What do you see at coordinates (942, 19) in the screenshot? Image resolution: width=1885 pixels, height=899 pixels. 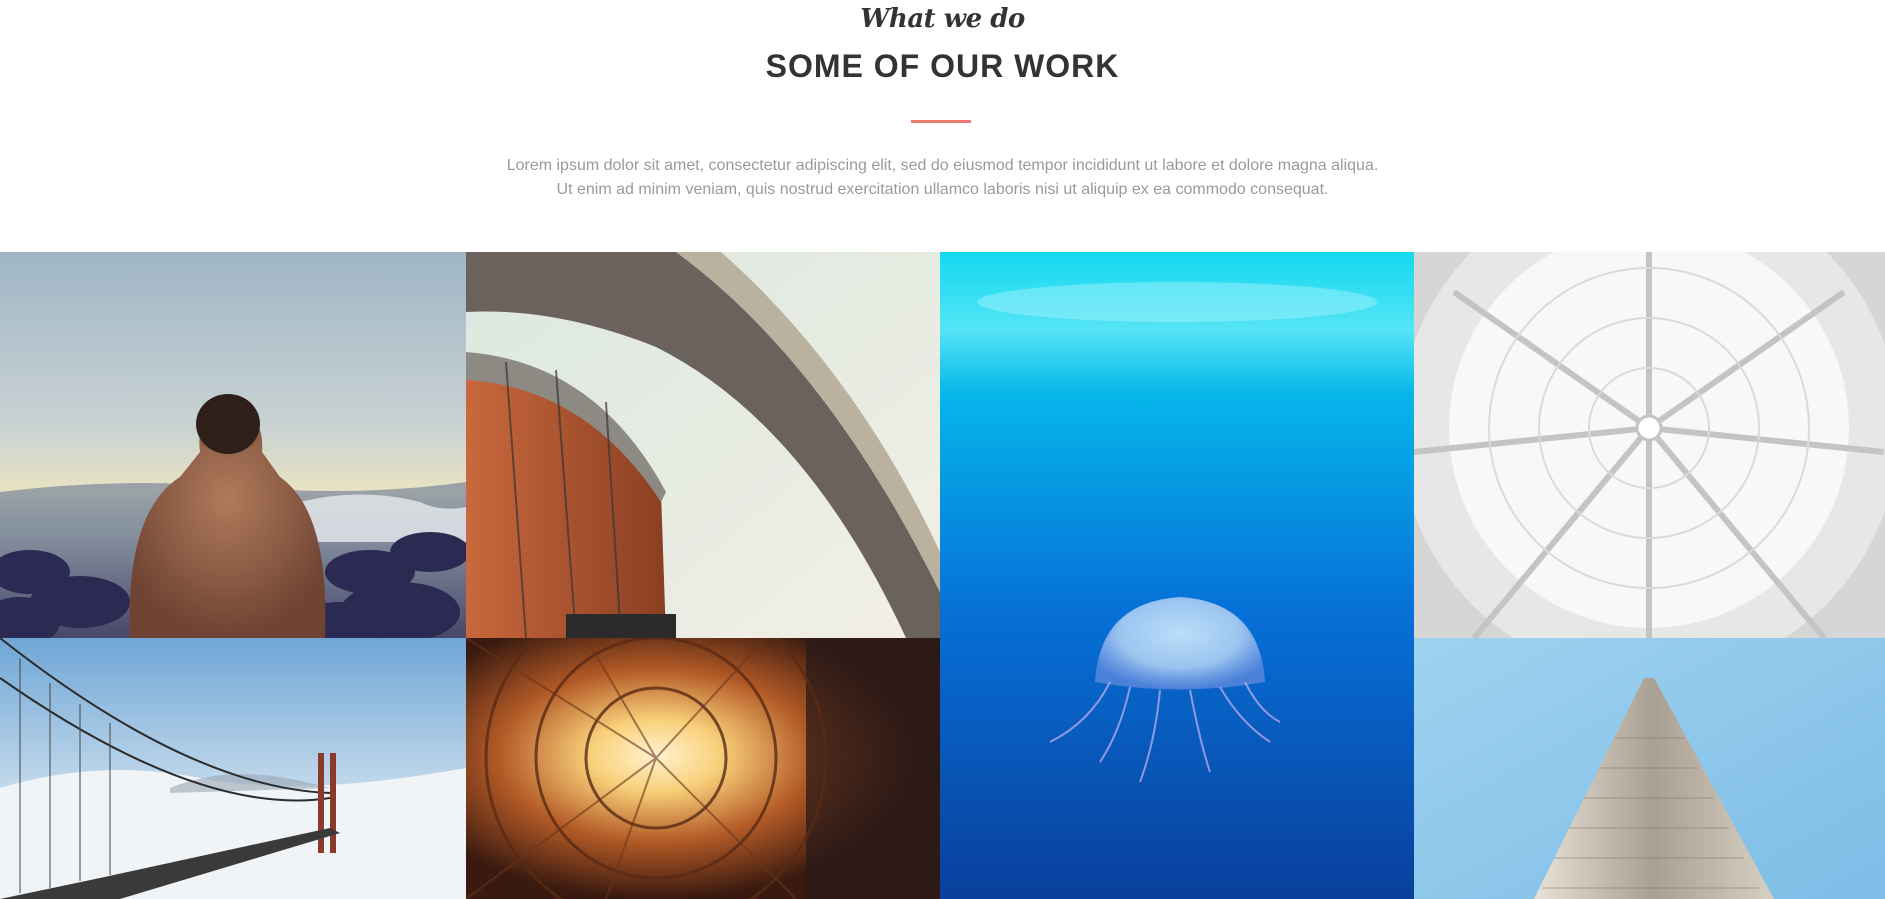 I see `section-eyebrow: What we do` at bounding box center [942, 19].